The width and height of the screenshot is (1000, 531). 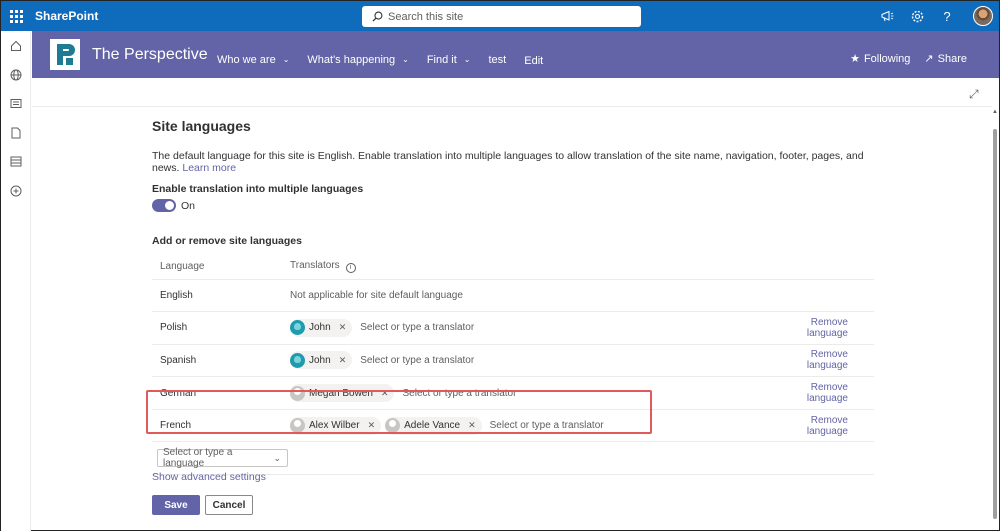 What do you see at coordinates (399, 412) in the screenshot?
I see `highlight-box` at bounding box center [399, 412].